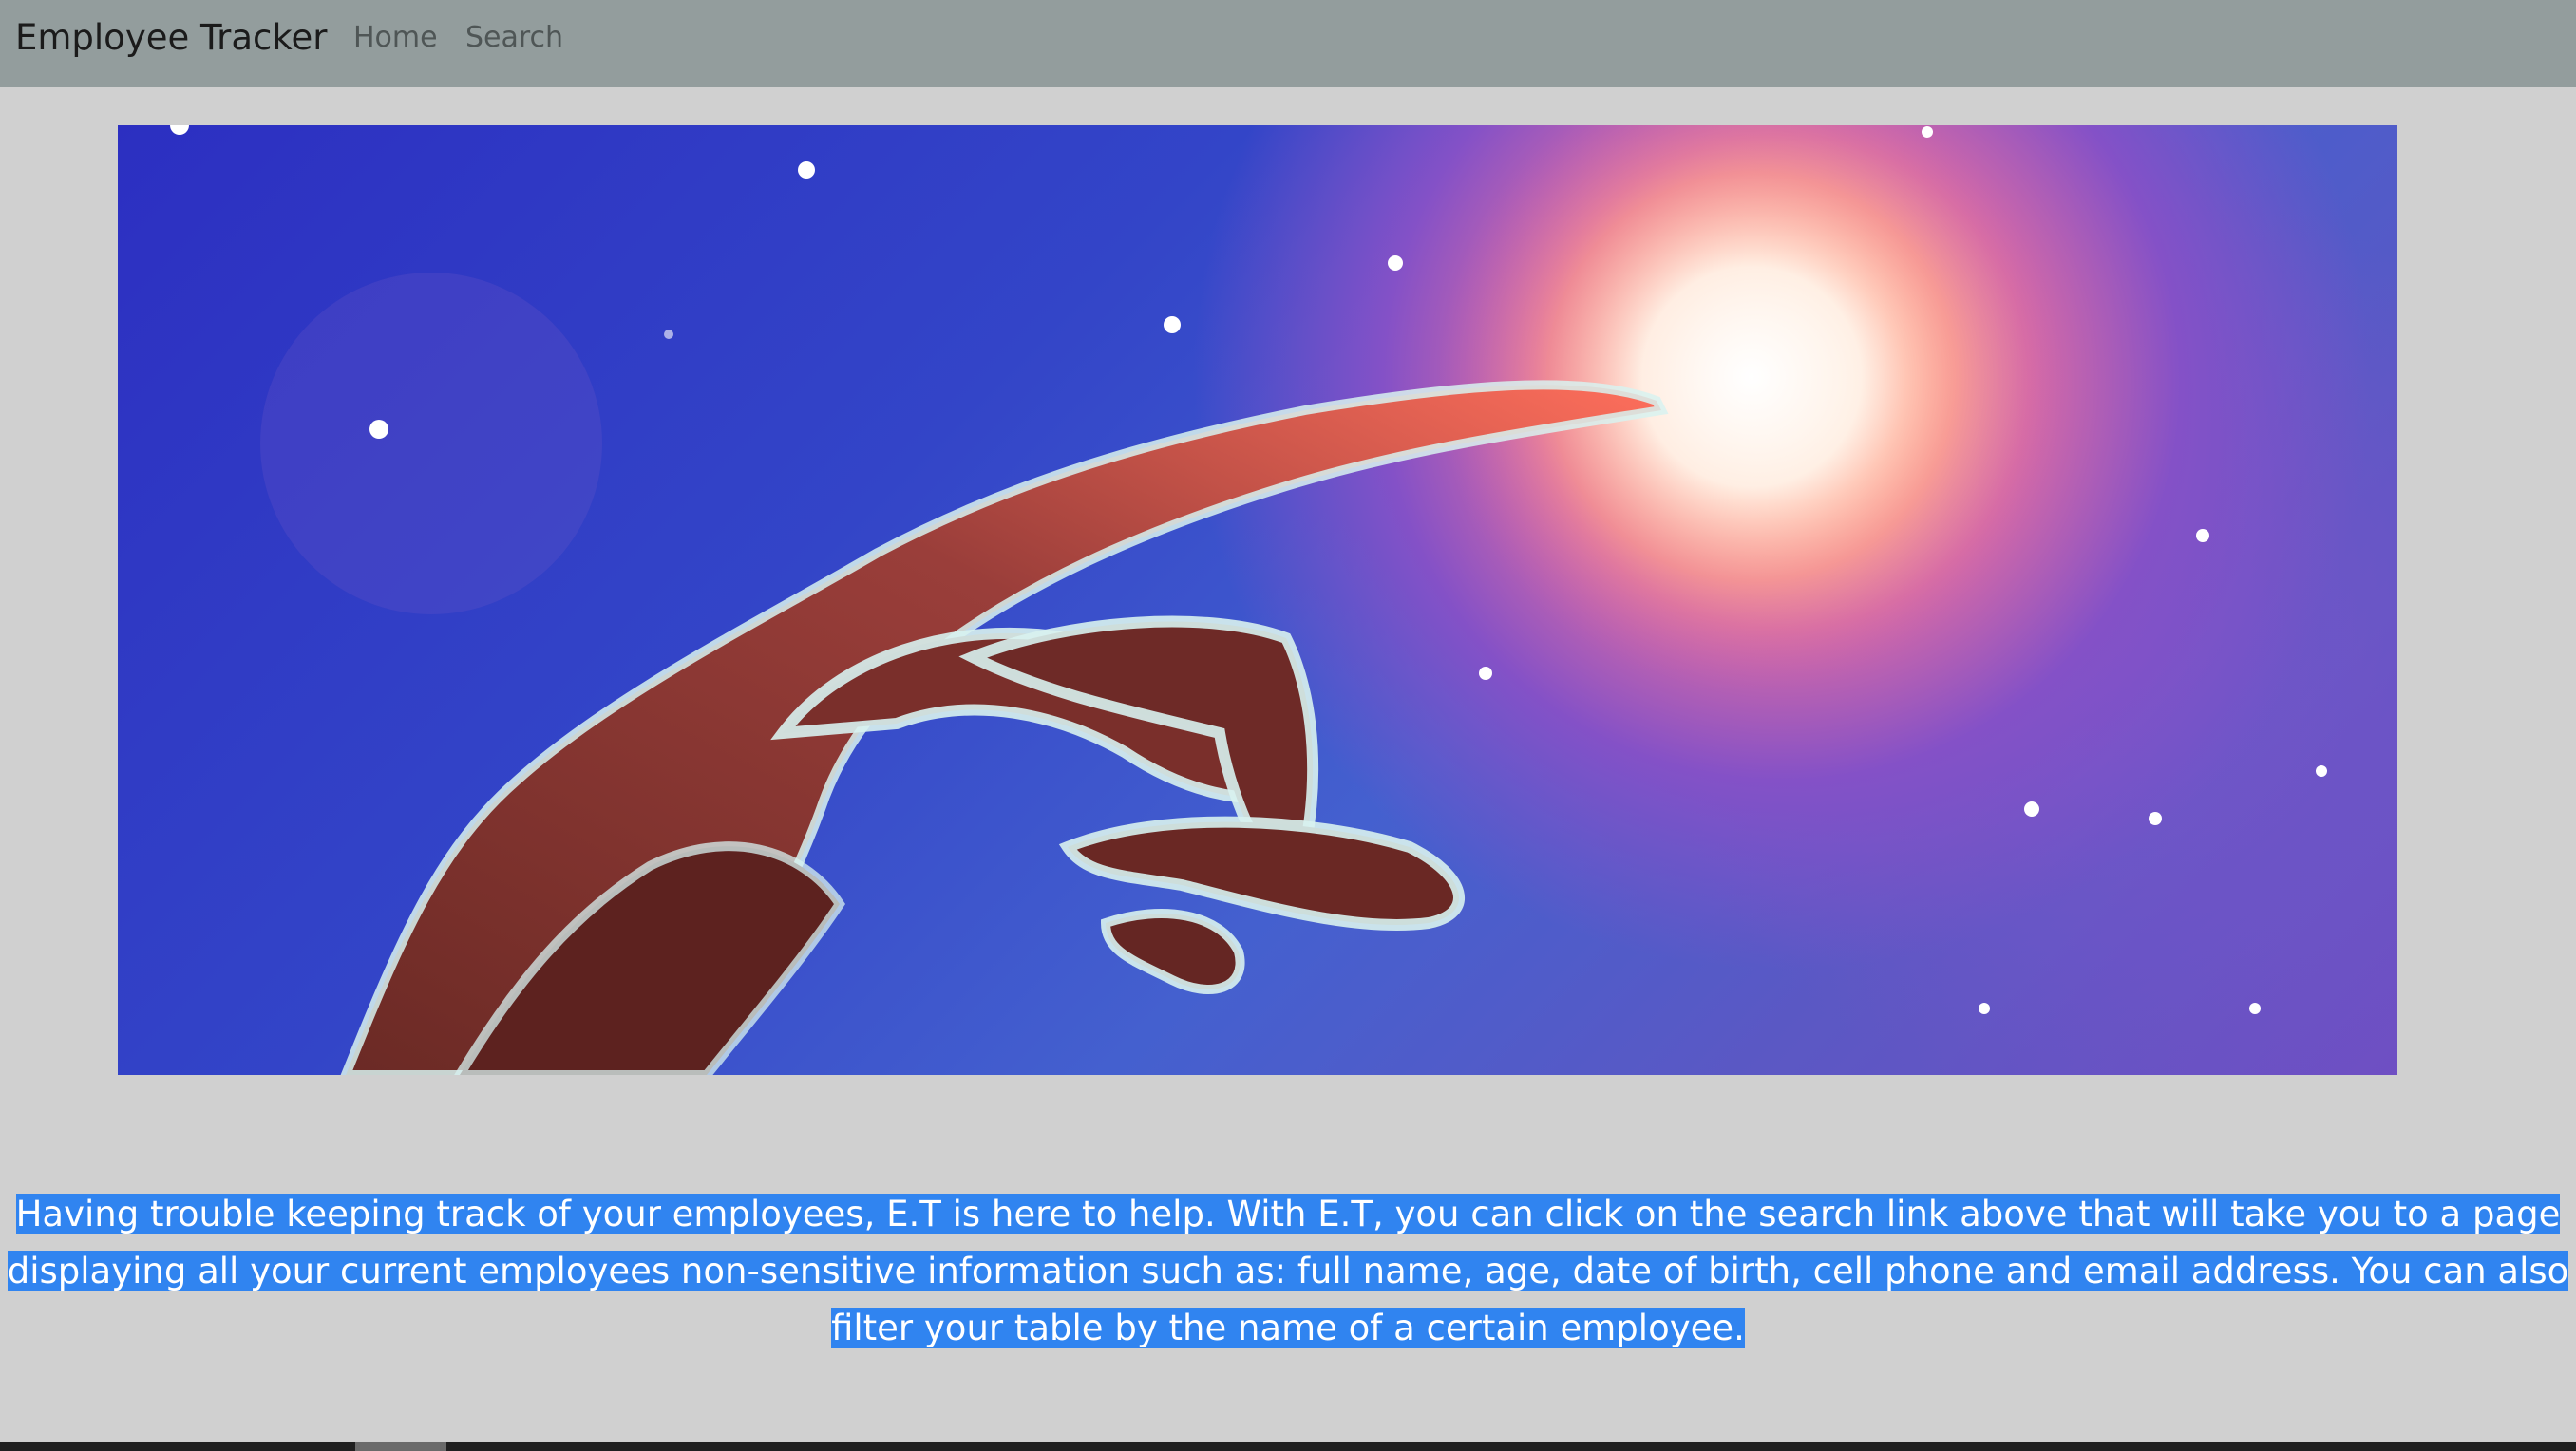 Image resolution: width=2576 pixels, height=1451 pixels. I want to click on nav-link-home: Home, so click(395, 38).